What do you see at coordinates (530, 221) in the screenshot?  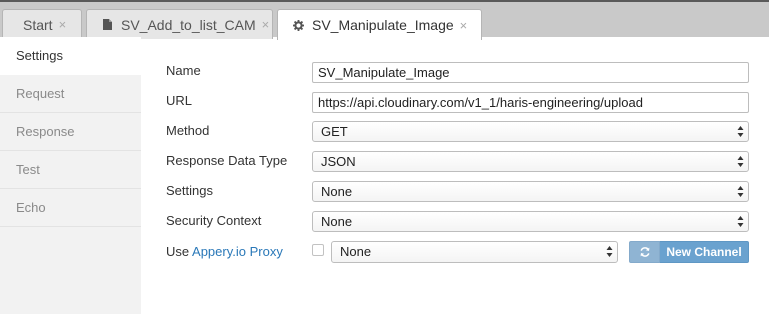 I see `security-context-select: None` at bounding box center [530, 221].